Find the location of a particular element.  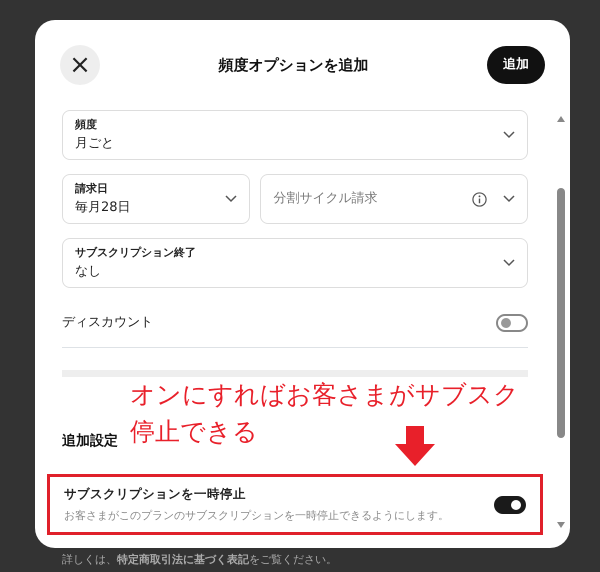

field-value: なし is located at coordinates (88, 271).